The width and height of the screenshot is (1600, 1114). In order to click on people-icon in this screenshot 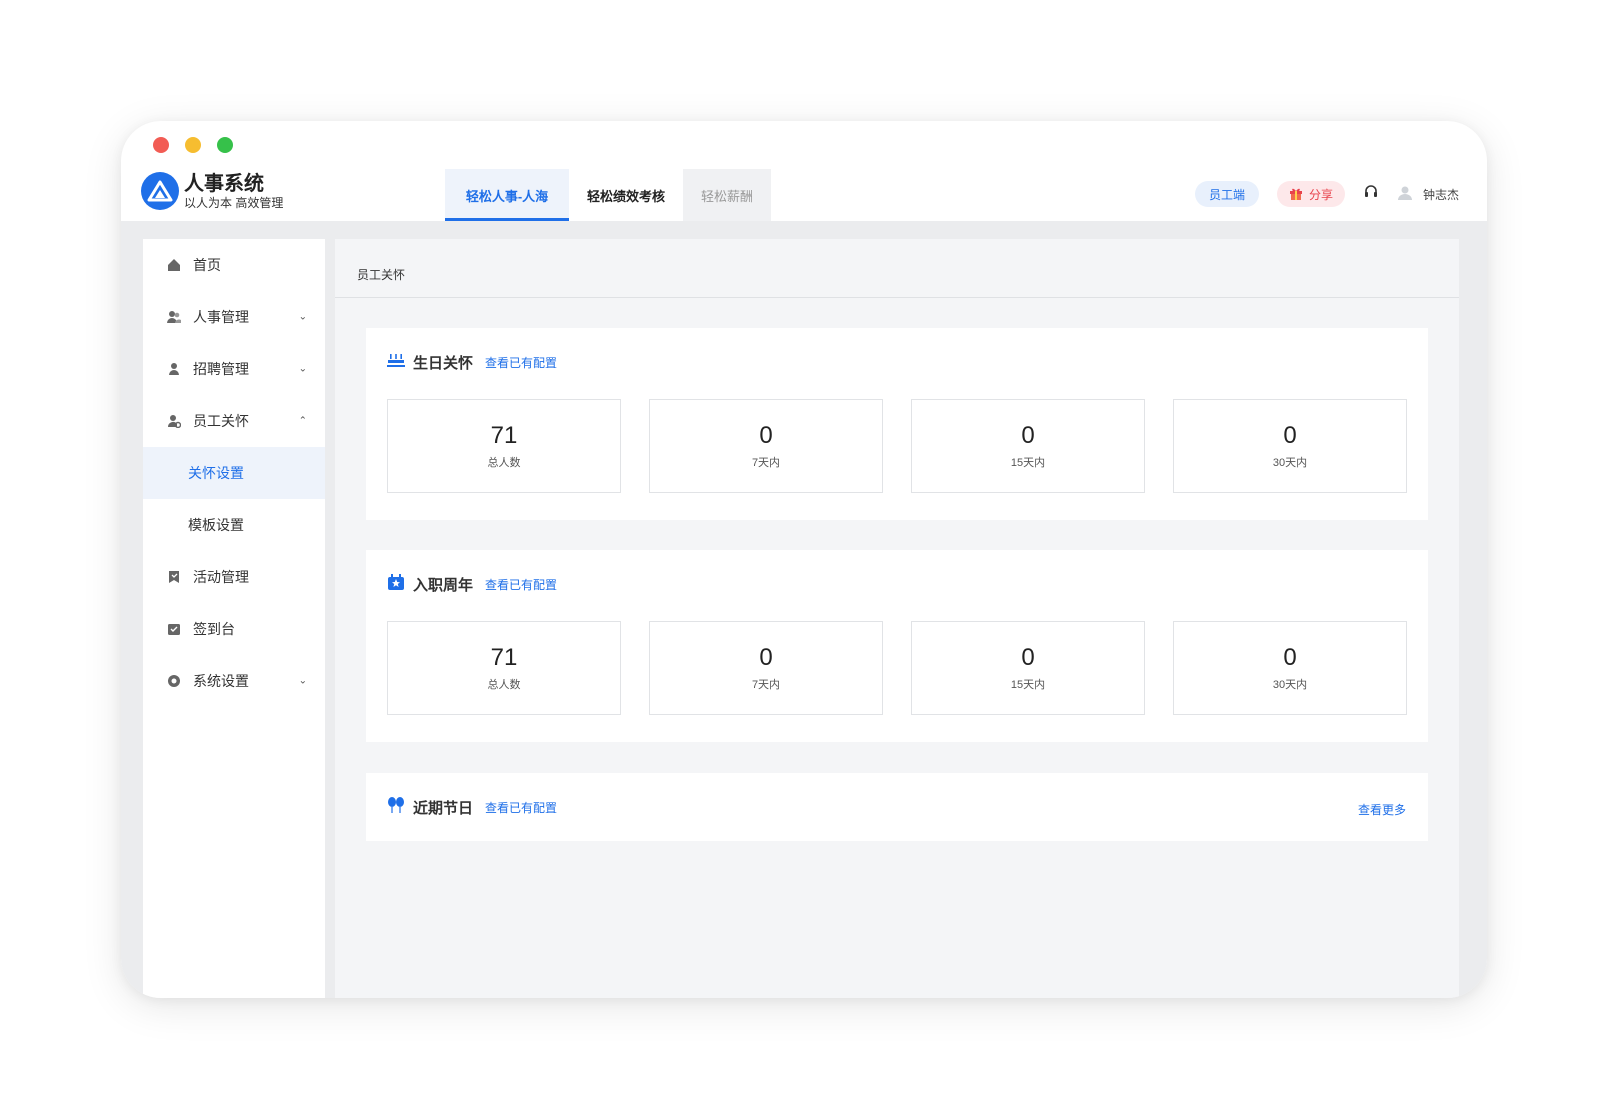, I will do `click(174, 317)`.